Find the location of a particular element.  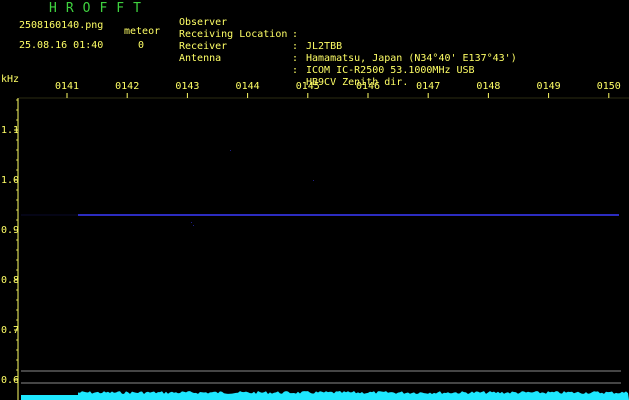

y-axis-label: kHz is located at coordinates (10, 79).